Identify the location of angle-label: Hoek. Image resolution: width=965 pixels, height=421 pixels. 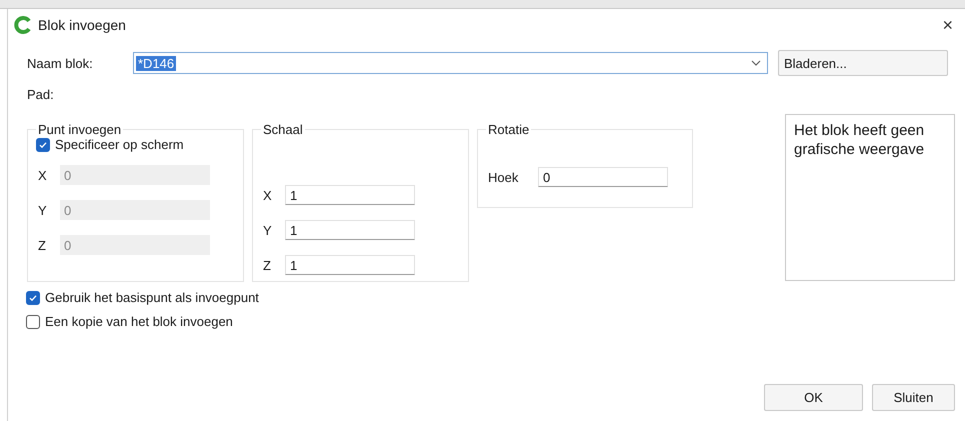
(504, 177).